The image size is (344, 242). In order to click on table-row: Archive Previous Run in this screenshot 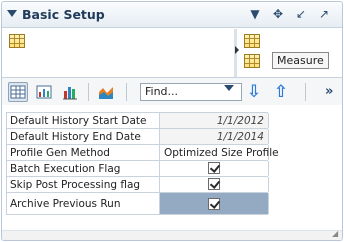, I will do `click(138, 204)`.